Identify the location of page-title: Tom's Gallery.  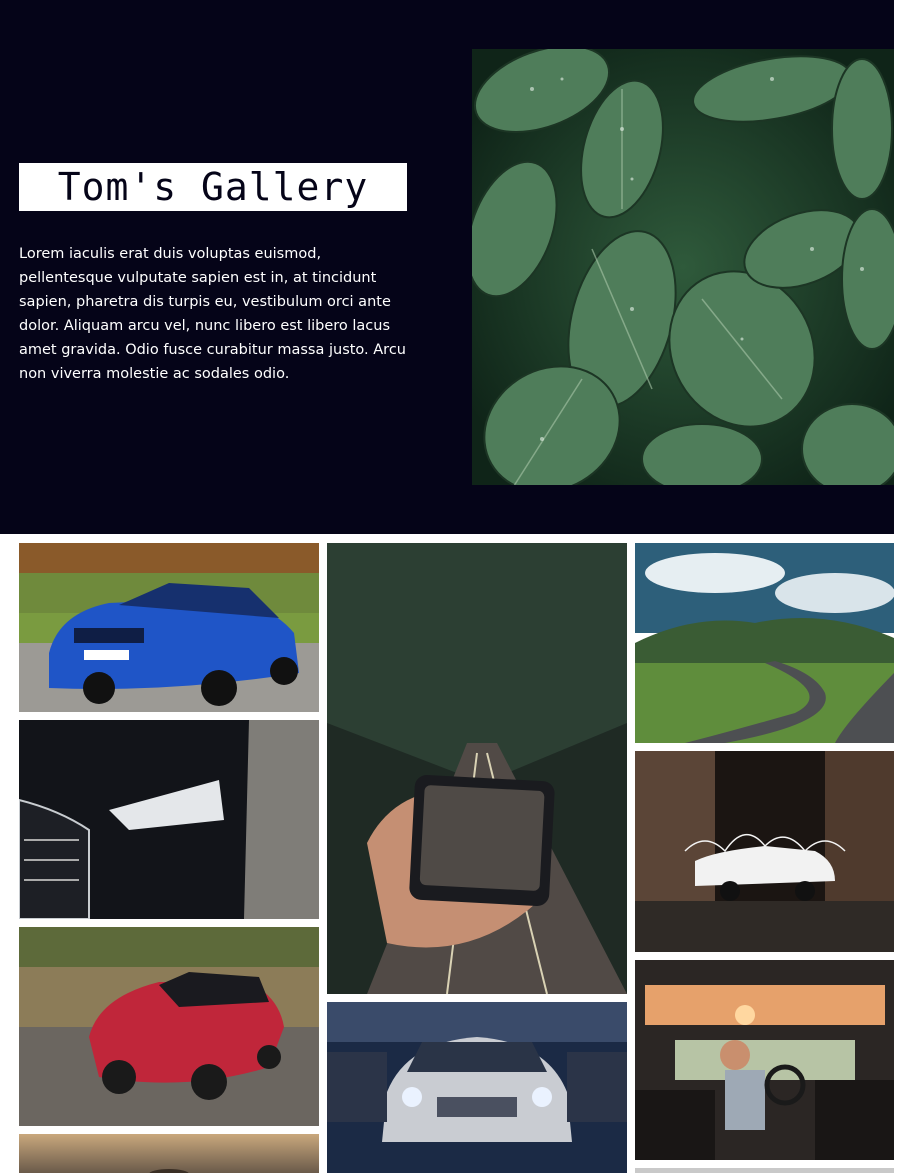
(213, 187).